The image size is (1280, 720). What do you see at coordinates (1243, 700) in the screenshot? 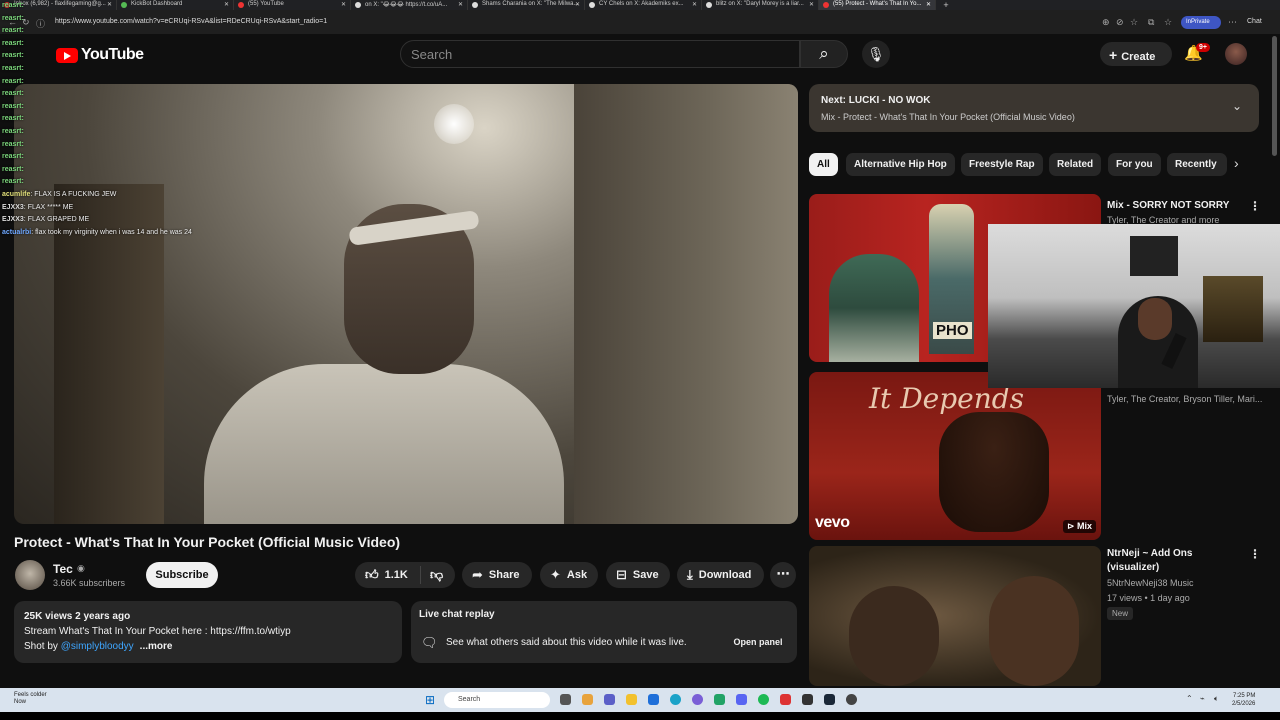
I see `taskbar-clock: 7:25 PM 2/5/2026` at bounding box center [1243, 700].